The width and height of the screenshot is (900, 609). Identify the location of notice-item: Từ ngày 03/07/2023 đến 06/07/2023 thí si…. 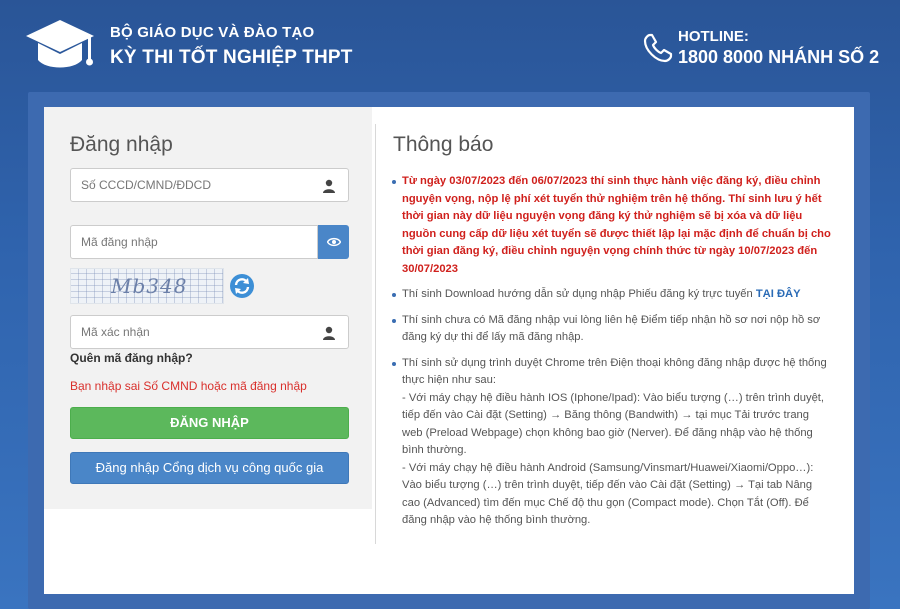
(612, 225).